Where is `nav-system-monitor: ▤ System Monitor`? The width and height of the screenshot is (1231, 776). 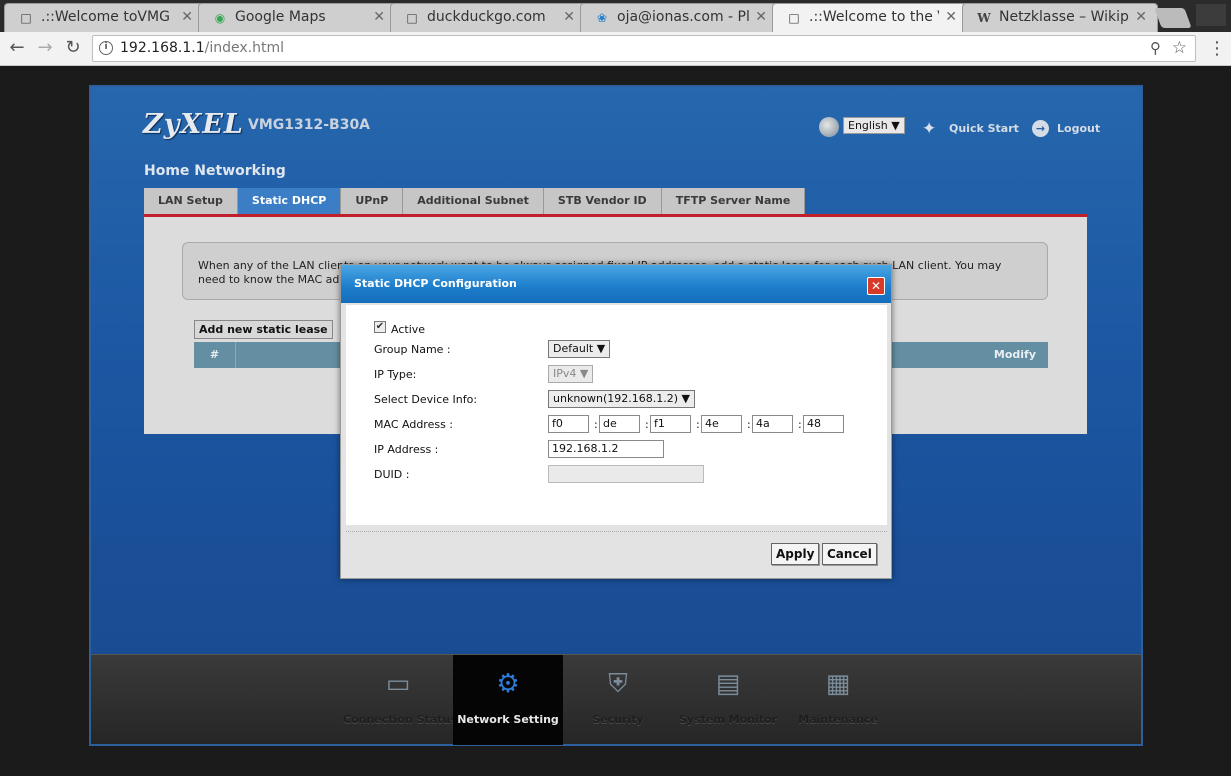 nav-system-monitor: ▤ System Monitor is located at coordinates (728, 700).